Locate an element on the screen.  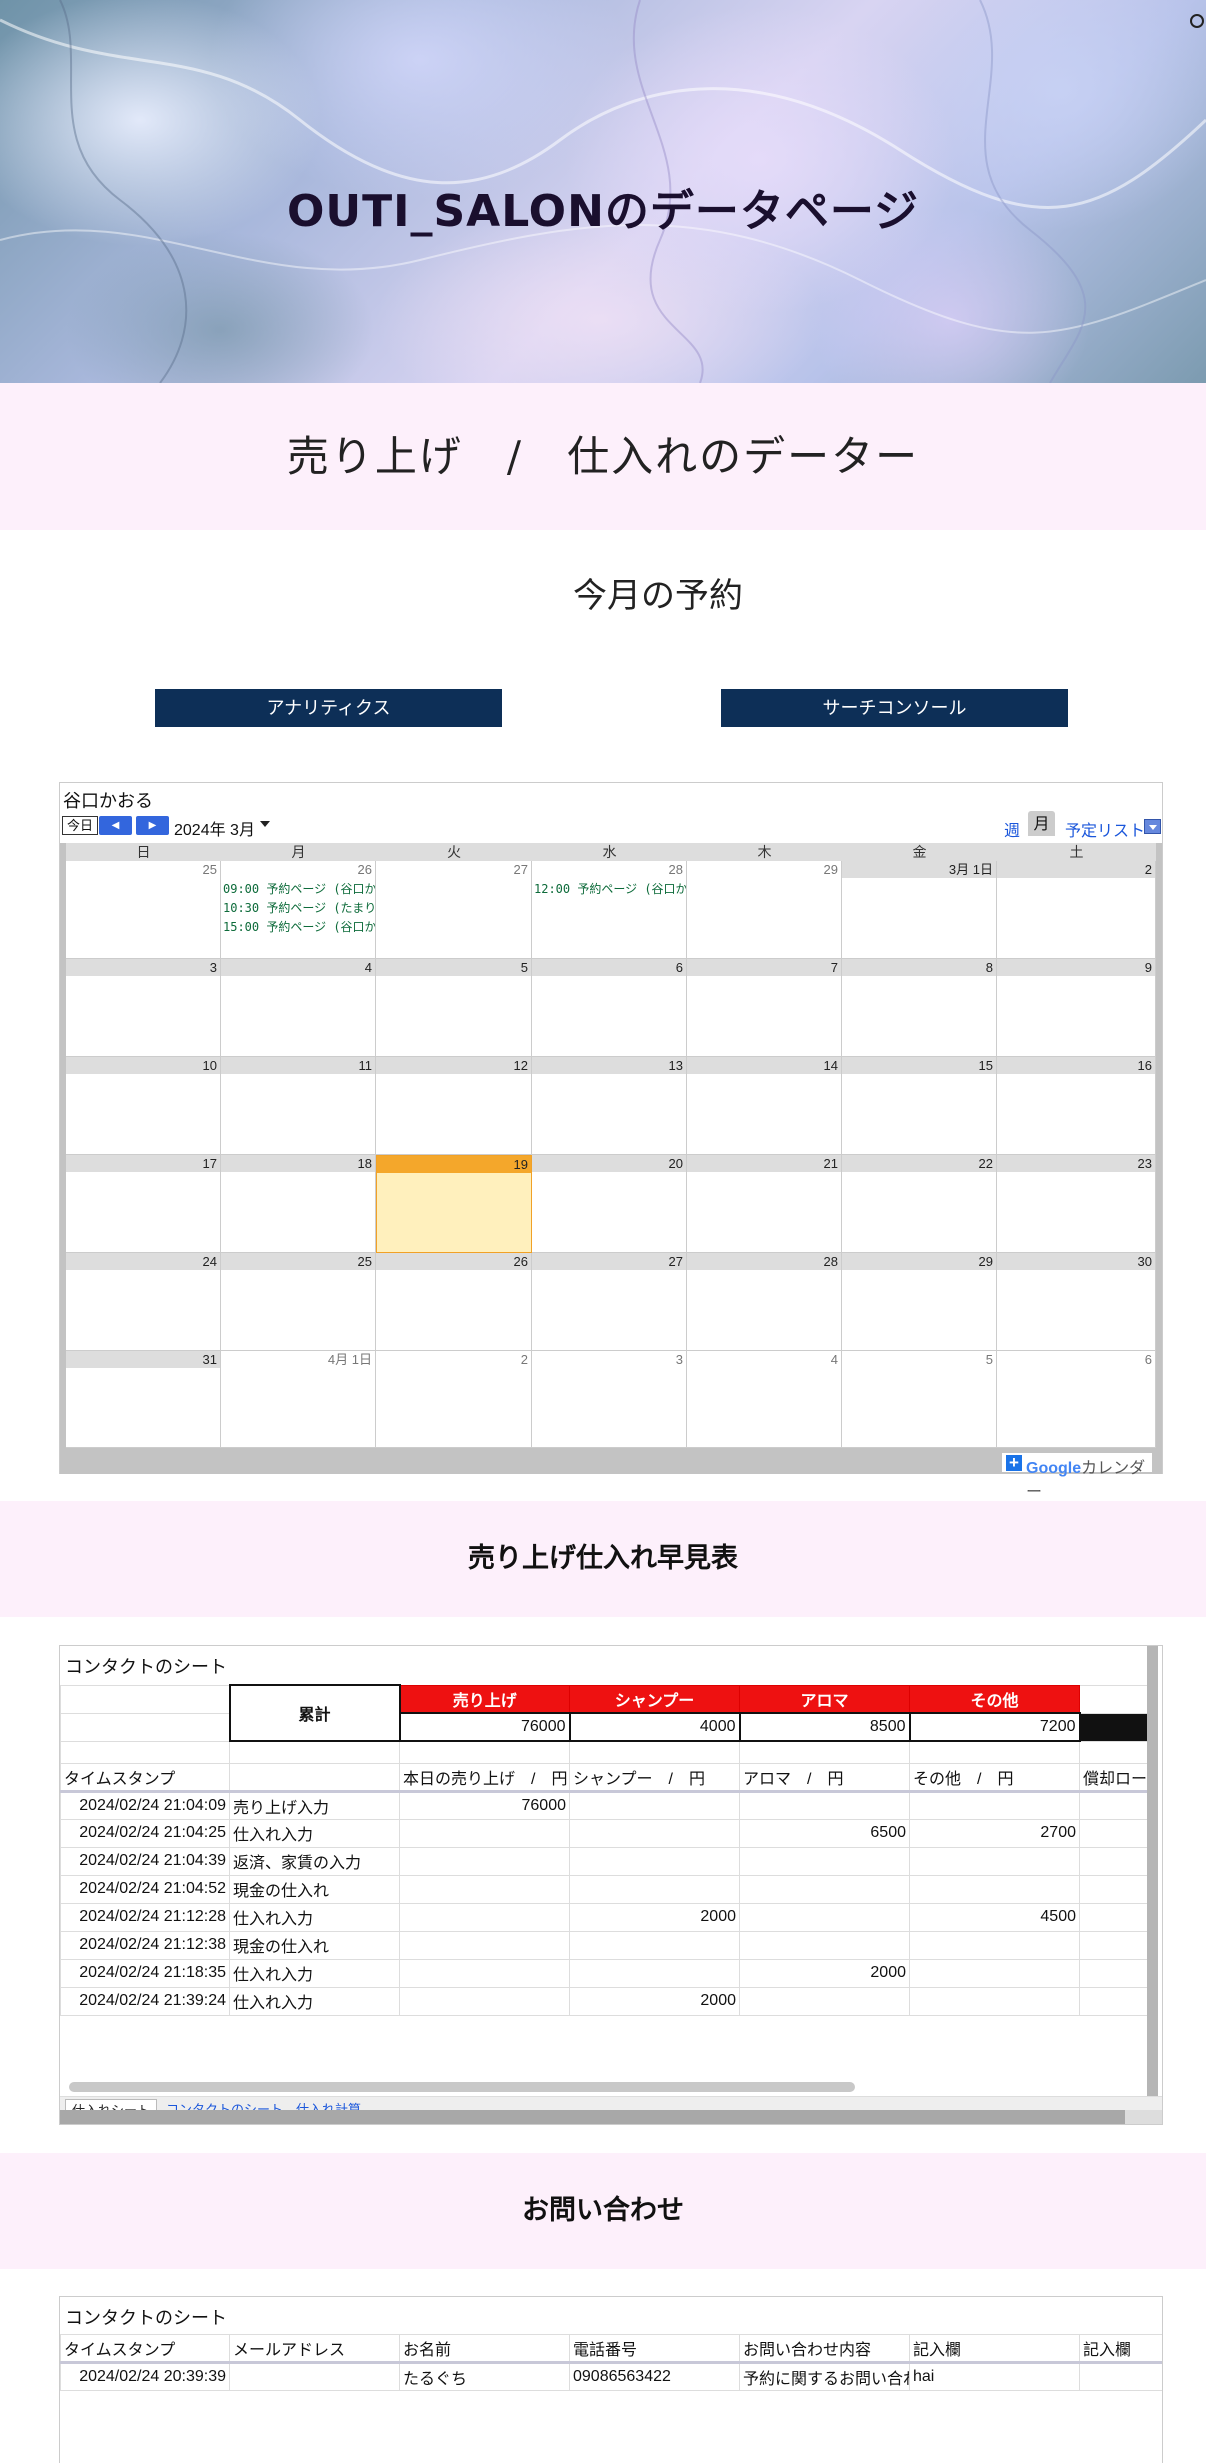
calendar-day-cell: 12 is located at coordinates (454, 1106).